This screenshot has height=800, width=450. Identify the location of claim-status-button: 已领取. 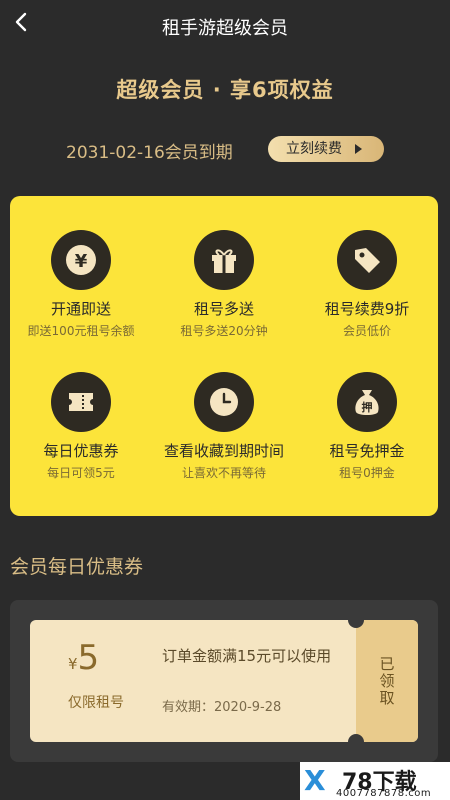
(387, 681).